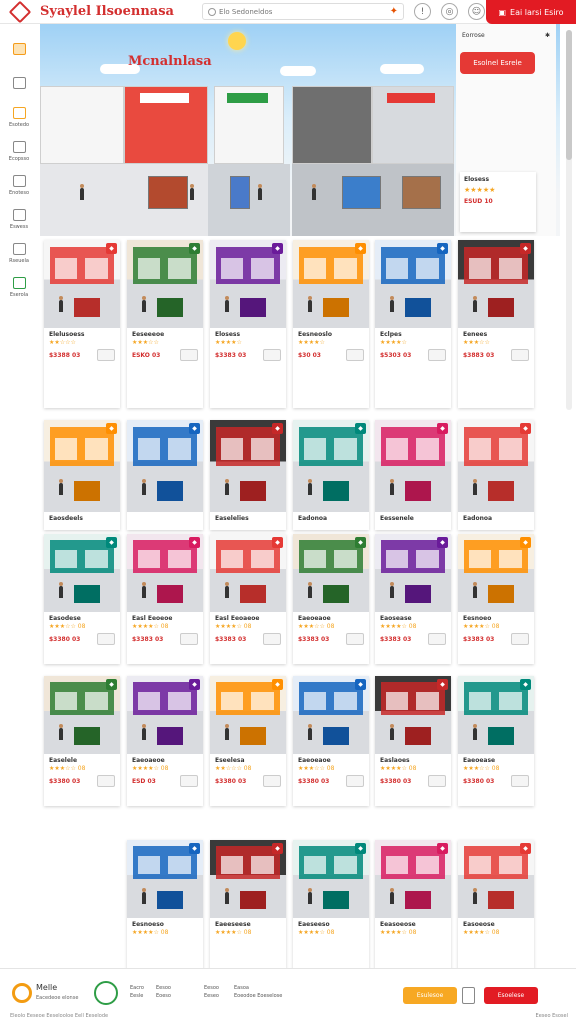 The width and height of the screenshot is (576, 1024). What do you see at coordinates (165, 741) in the screenshot?
I see `product-card: ◆ Eaeoaeoe ★★★★☆ 08 ESD 03` at bounding box center [165, 741].